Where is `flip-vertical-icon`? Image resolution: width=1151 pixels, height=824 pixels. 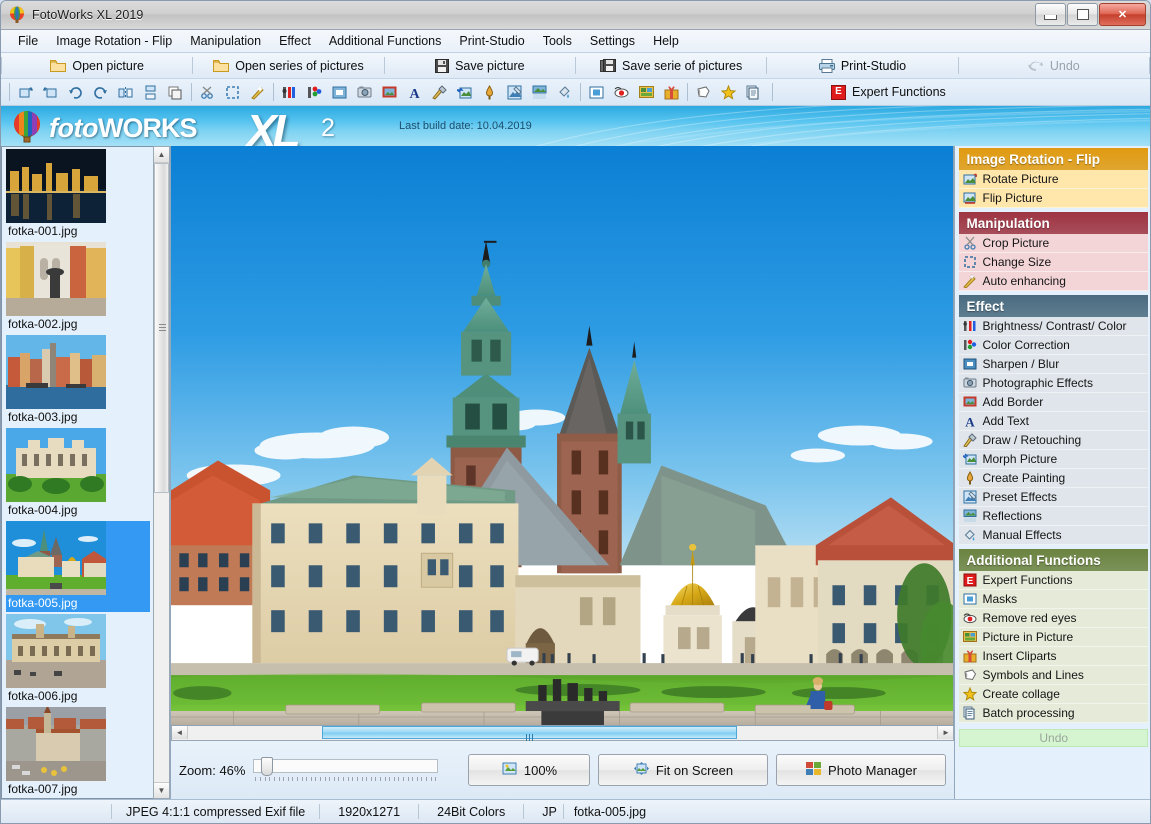
flip-vertical-icon is located at coordinates (150, 92).